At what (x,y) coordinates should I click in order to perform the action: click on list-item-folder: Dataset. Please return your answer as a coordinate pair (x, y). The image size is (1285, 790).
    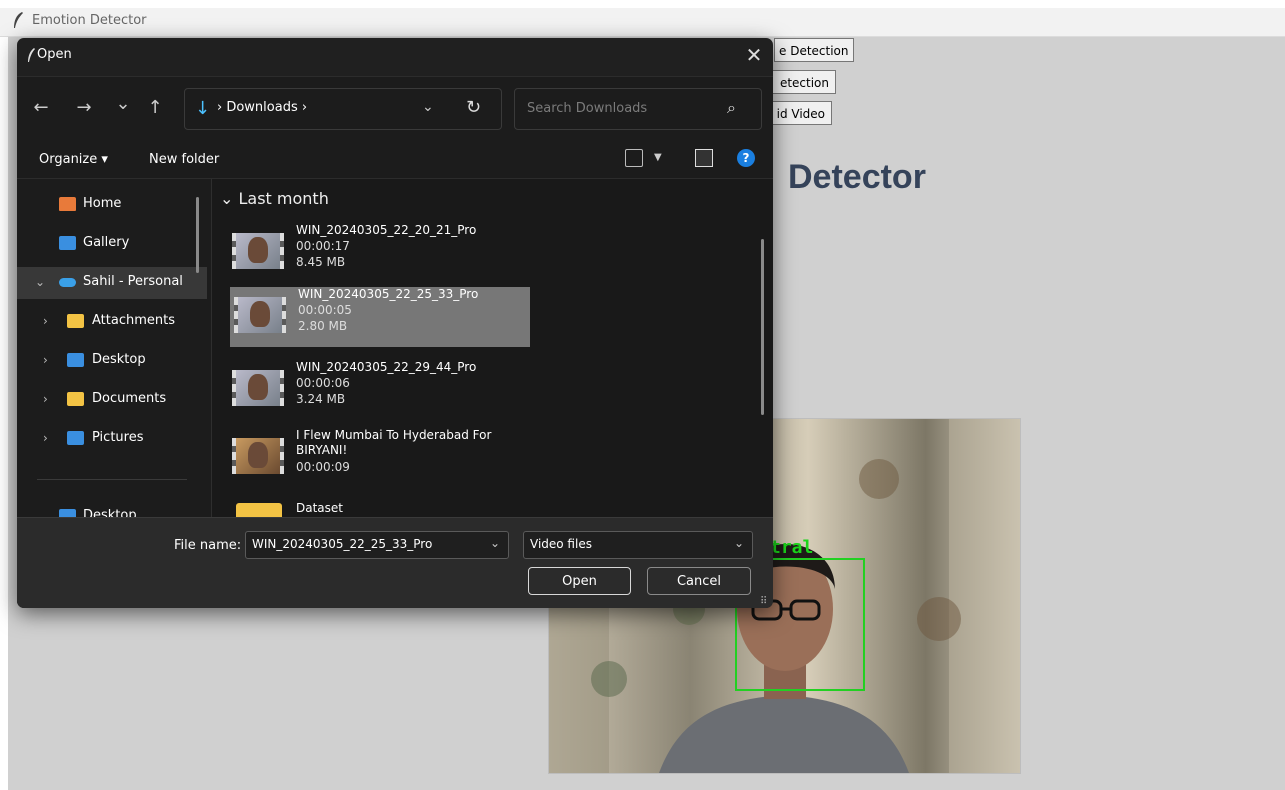
    Looking at the image, I should click on (378, 516).